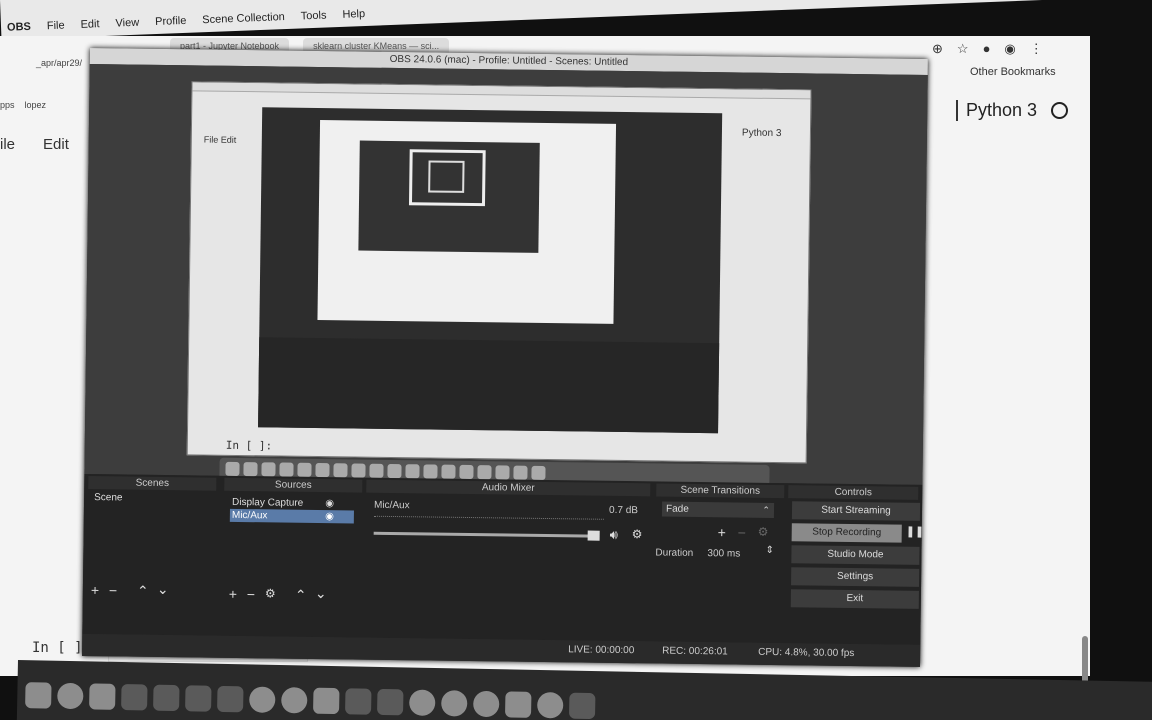 The image size is (1152, 720). Describe the element at coordinates (59, 63) in the screenshot. I see `url-bar: _apr/apr29/` at that location.